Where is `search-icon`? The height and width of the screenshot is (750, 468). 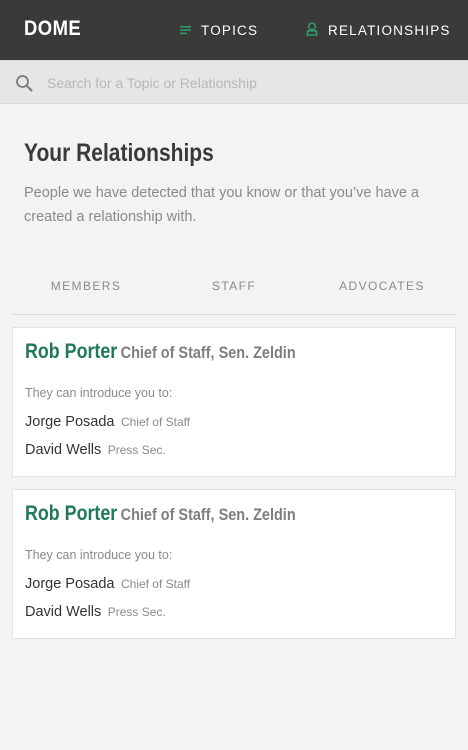
search-icon is located at coordinates (24, 85).